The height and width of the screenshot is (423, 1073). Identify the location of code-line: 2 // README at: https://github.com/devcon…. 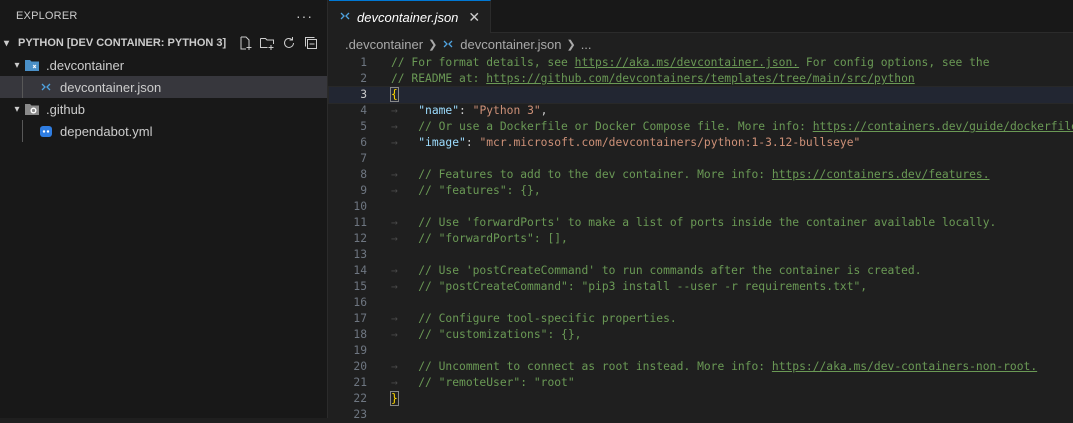
(701, 79).